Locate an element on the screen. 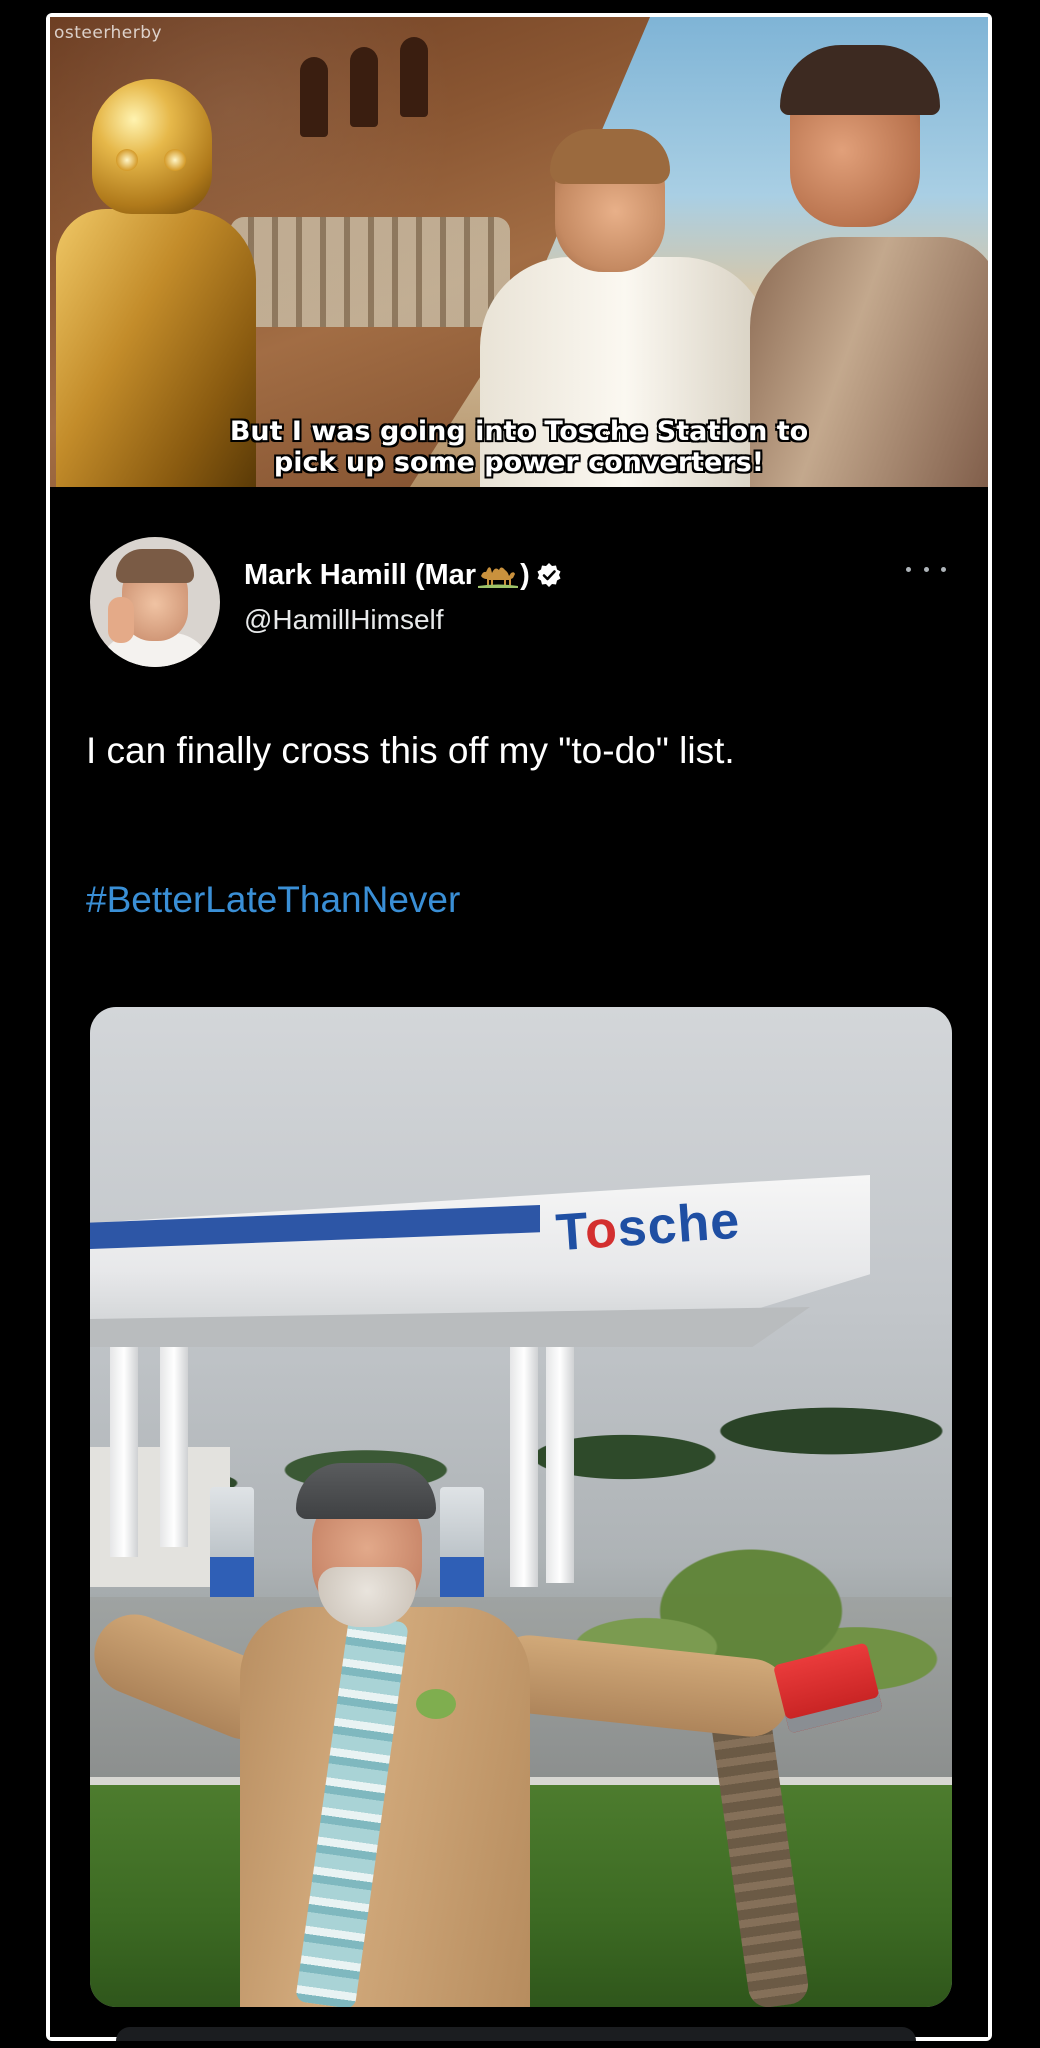 The height and width of the screenshot is (2048, 1040). watermark-text: osteerherby is located at coordinates (108, 33).